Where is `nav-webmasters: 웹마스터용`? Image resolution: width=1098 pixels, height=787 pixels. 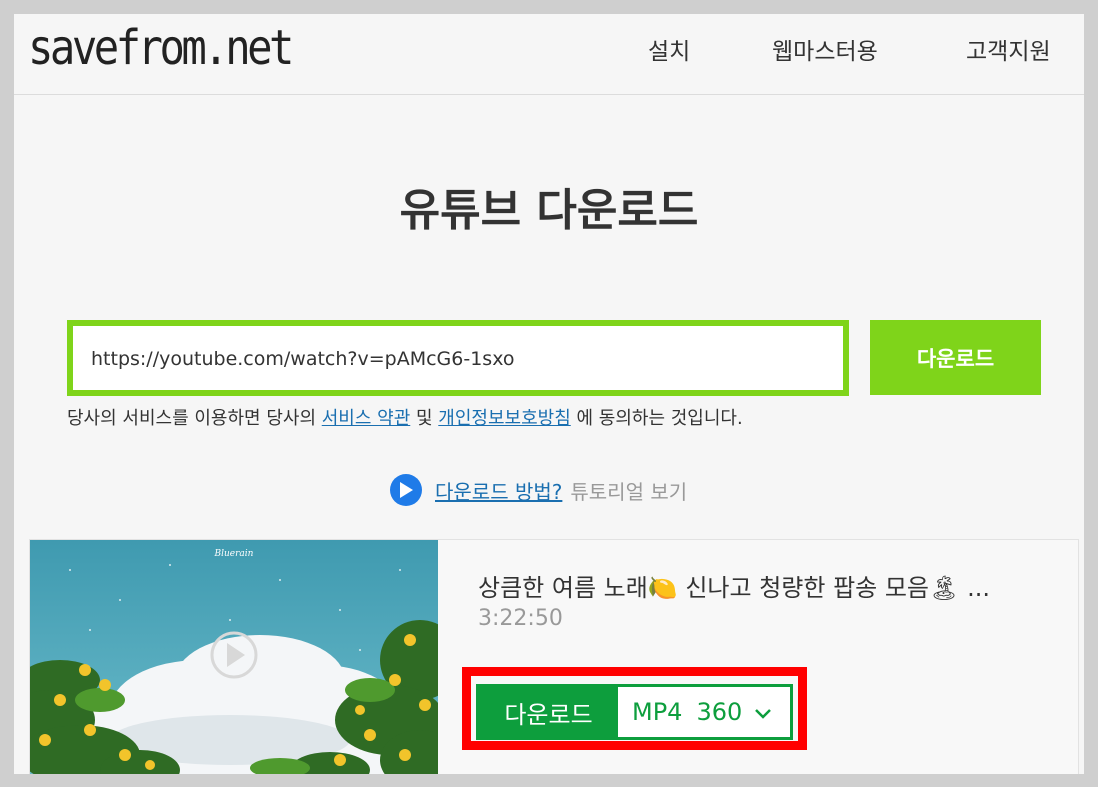
nav-webmasters: 웹마스터용 is located at coordinates (825, 49).